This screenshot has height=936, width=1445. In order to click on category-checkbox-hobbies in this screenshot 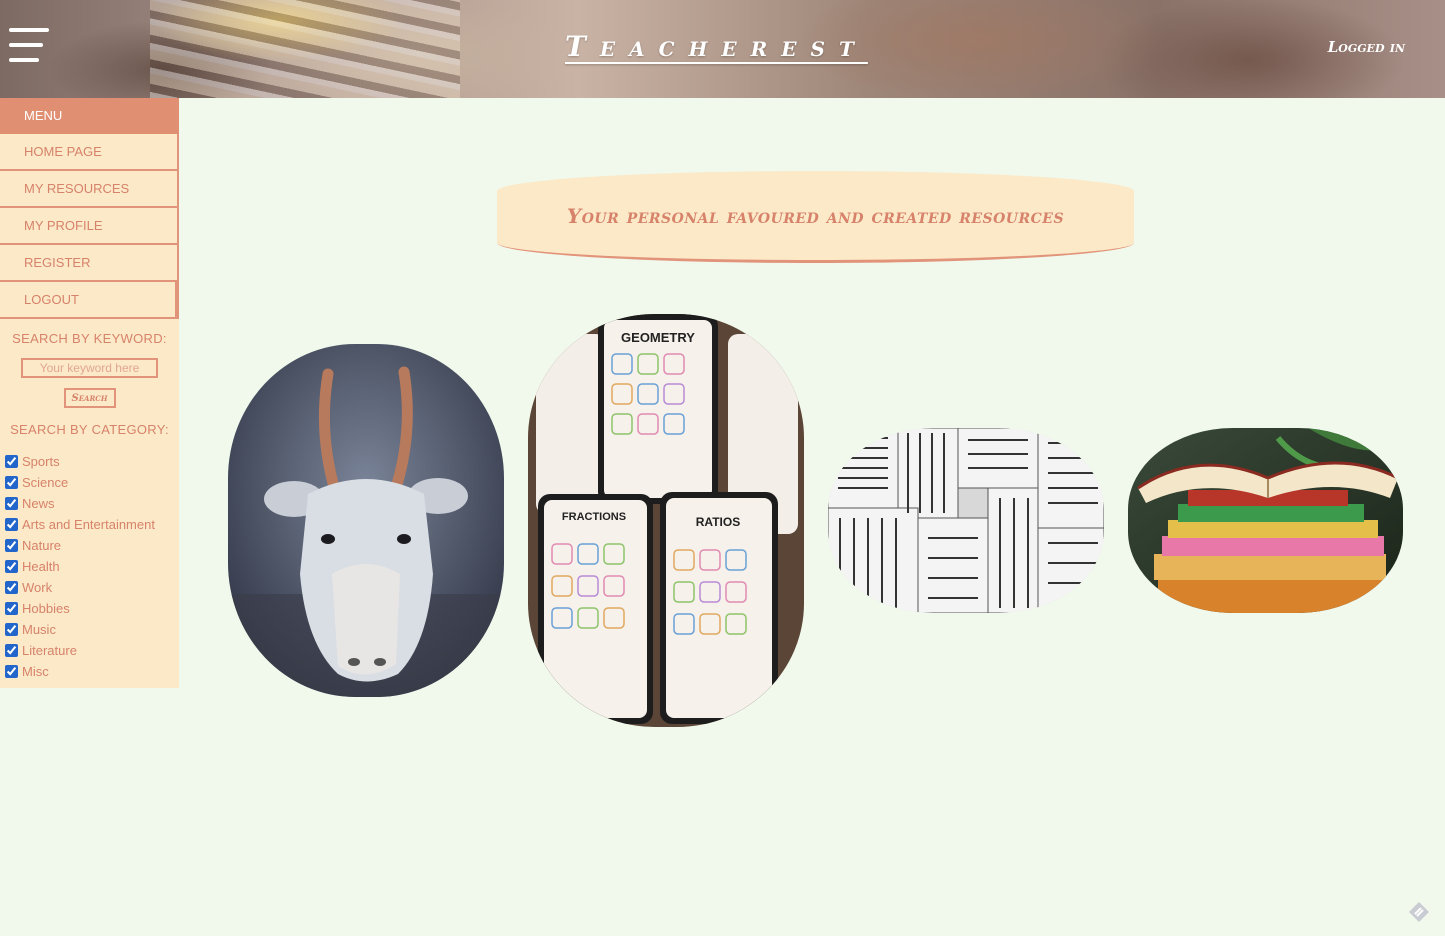, I will do `click(11, 608)`.